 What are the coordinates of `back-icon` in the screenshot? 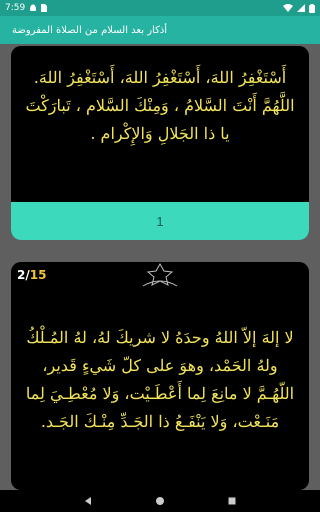 It's located at (88, 501).